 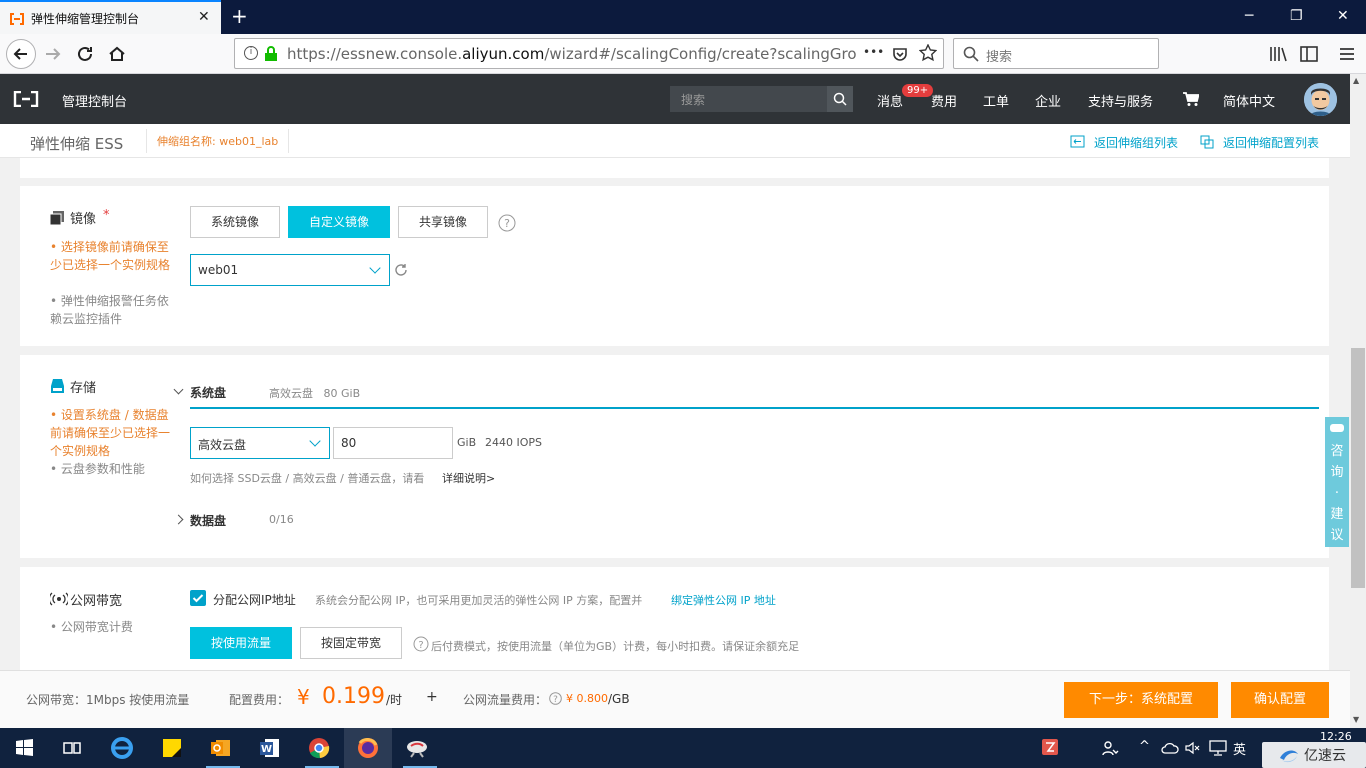 I want to click on scroll-up-icon: ▲, so click(x=1356, y=80).